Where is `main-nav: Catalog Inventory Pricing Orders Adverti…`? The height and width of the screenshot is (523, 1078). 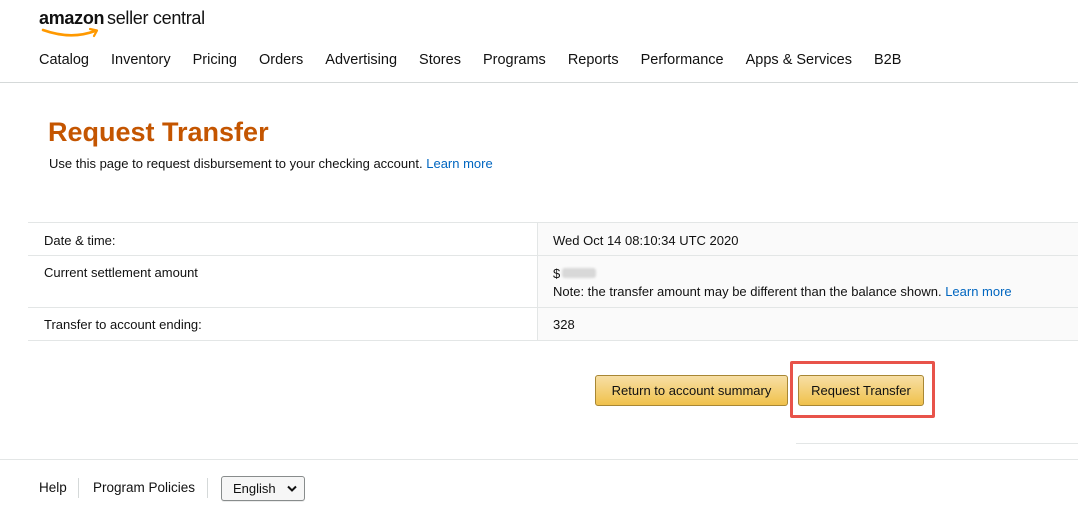
main-nav: Catalog Inventory Pricing Orders Adverti… is located at coordinates (481, 60).